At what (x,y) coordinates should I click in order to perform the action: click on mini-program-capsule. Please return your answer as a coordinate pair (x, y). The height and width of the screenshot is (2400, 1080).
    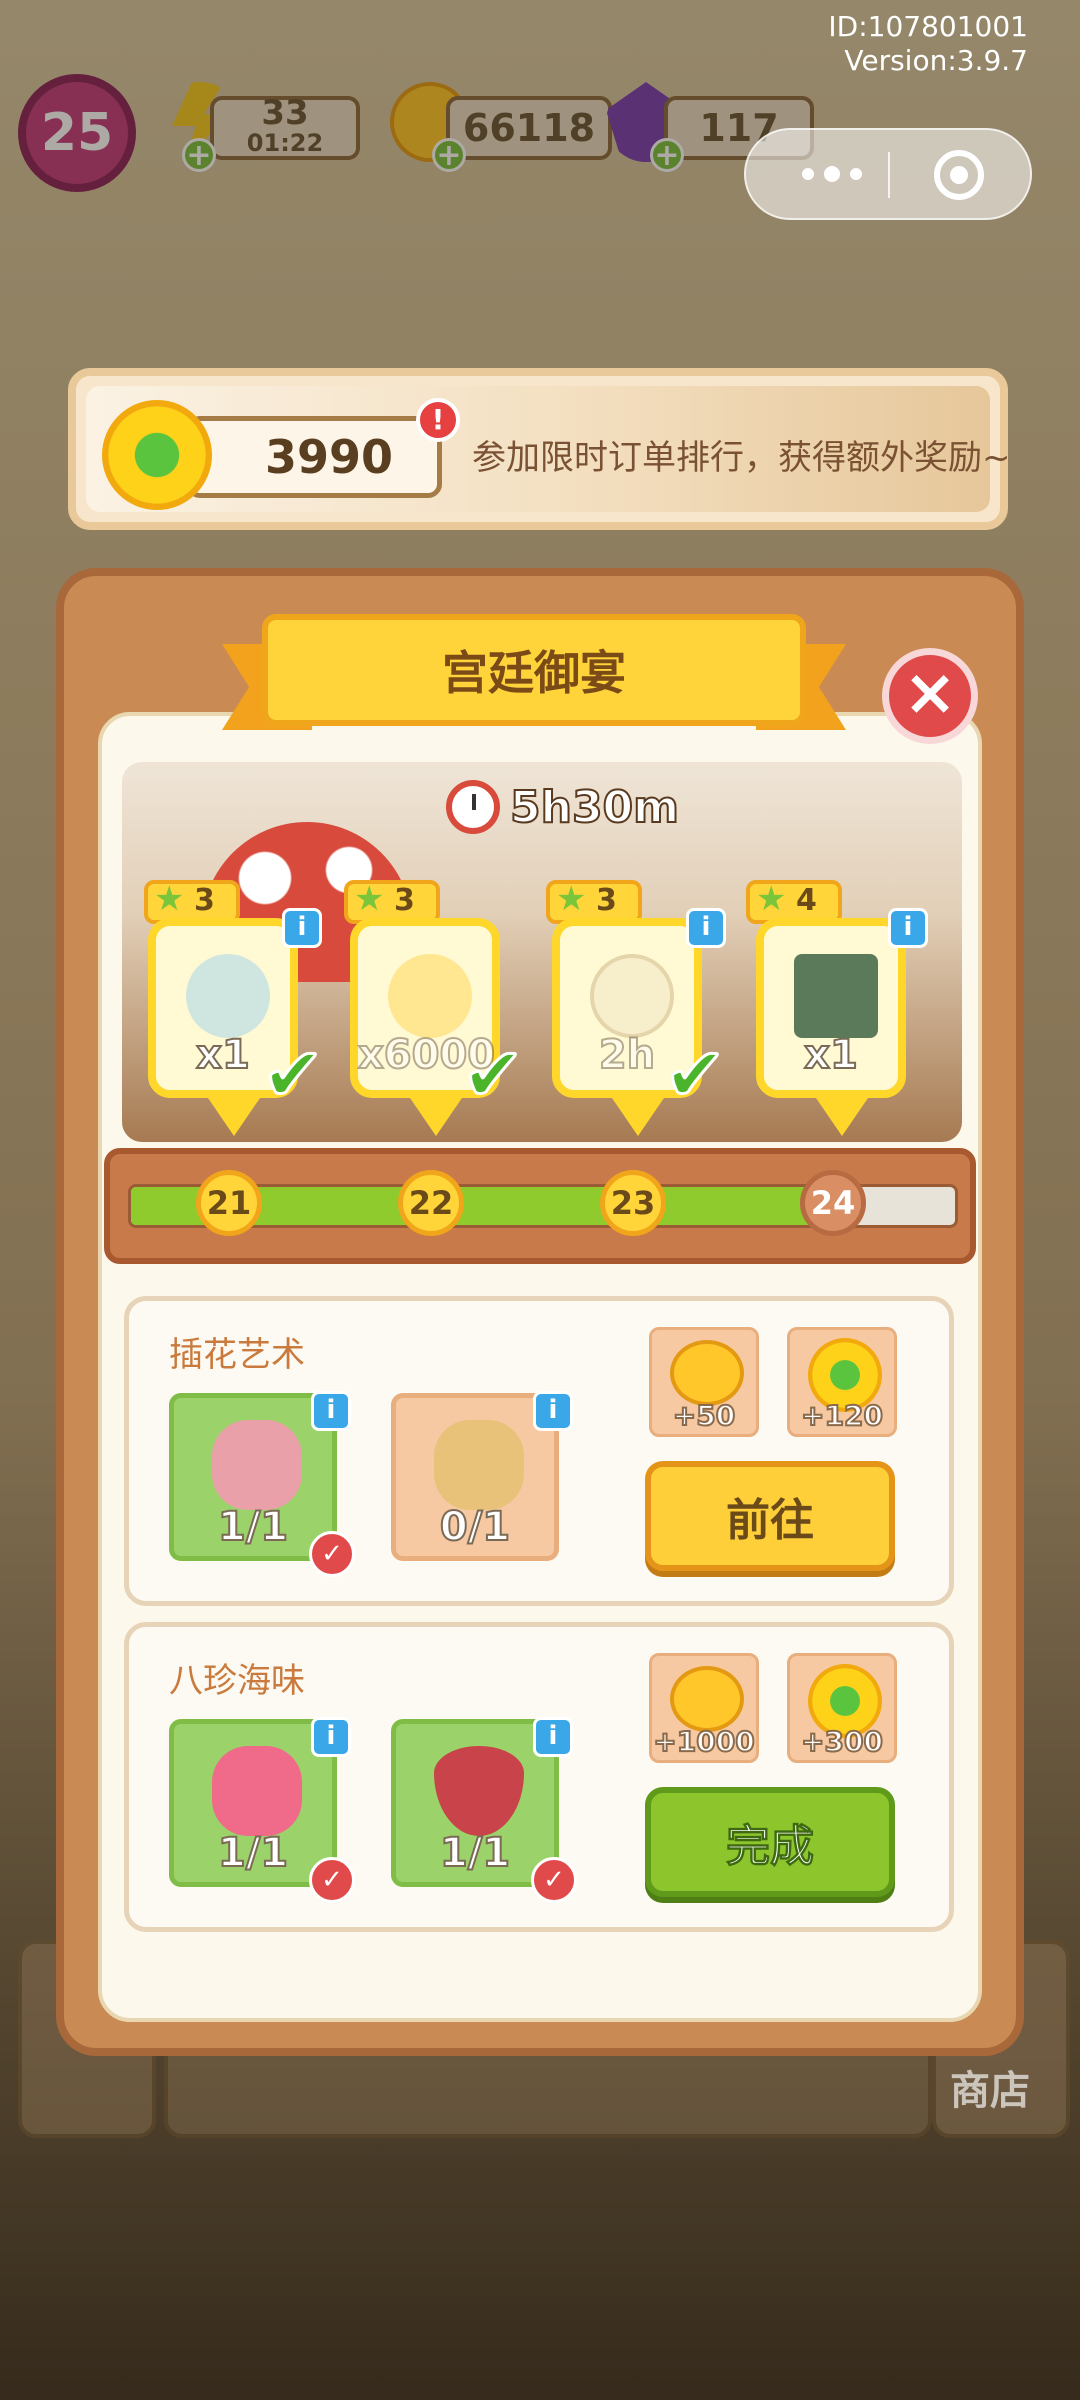
    Looking at the image, I should click on (888, 174).